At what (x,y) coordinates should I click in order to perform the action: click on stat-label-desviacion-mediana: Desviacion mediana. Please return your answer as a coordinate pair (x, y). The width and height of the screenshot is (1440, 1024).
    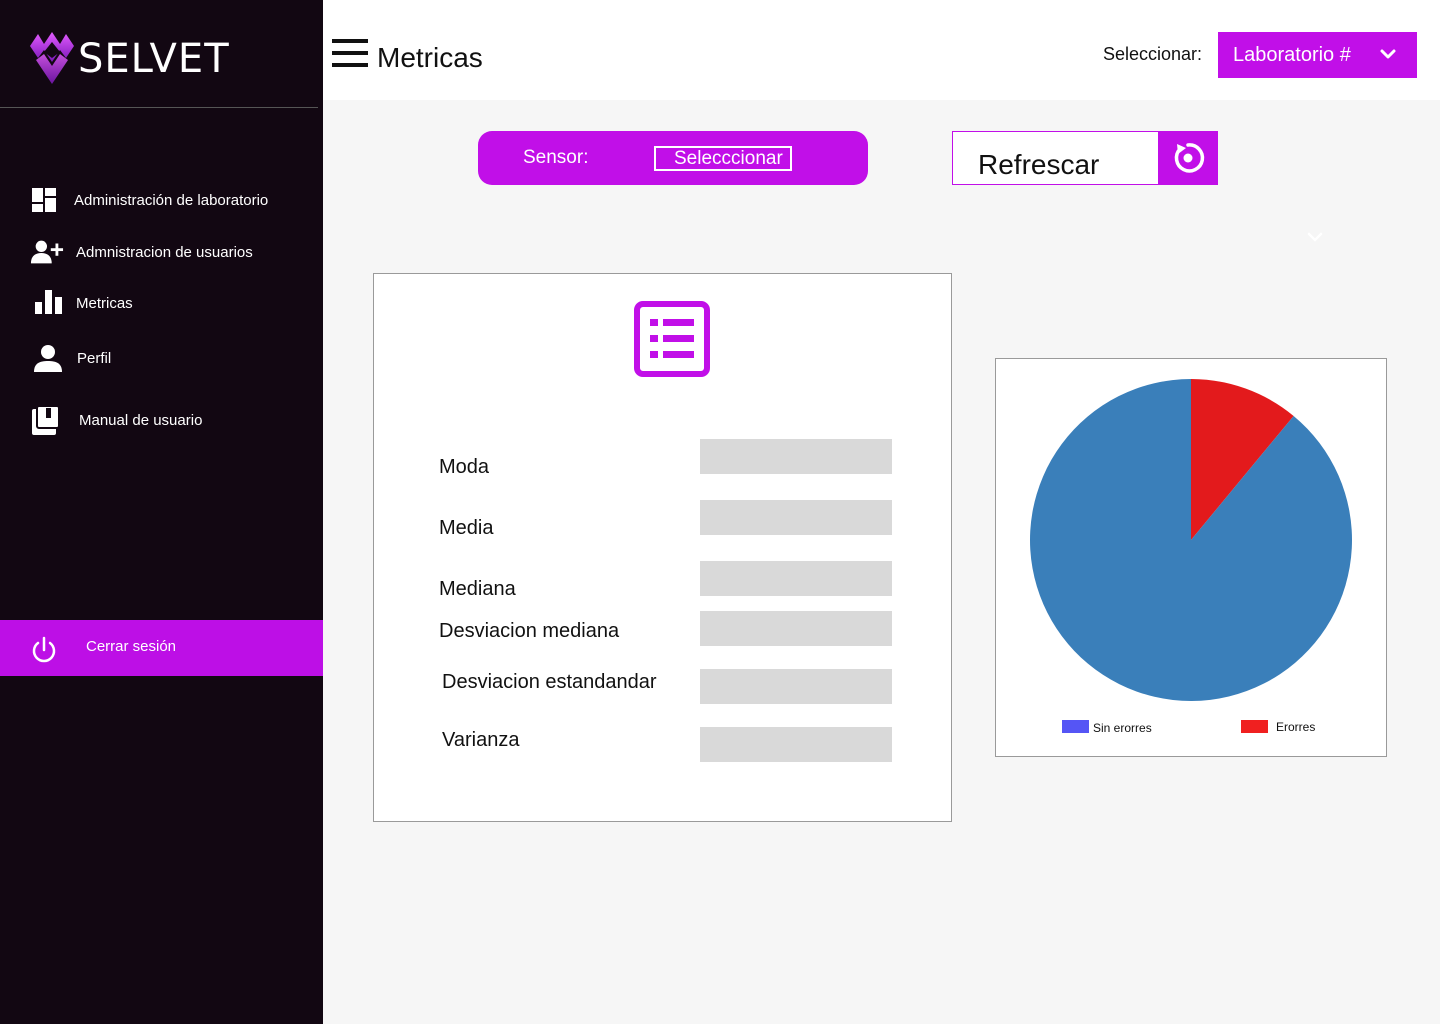
    Looking at the image, I should click on (529, 631).